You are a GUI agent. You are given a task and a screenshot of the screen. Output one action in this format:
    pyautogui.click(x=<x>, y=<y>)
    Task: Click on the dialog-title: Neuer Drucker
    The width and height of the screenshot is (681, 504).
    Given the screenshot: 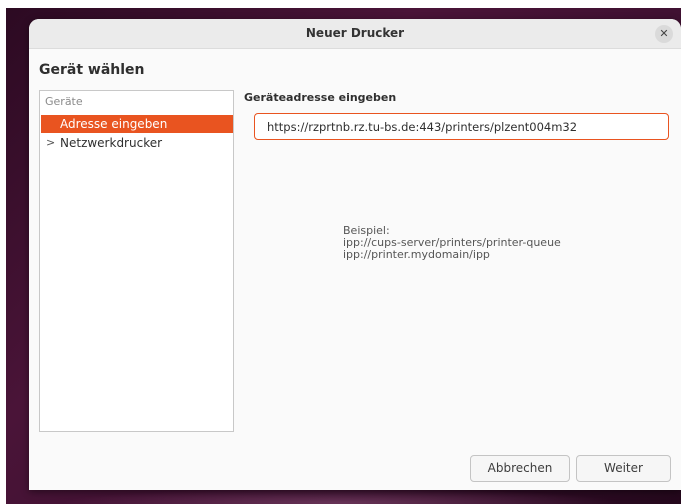 What is the action you would take?
    pyautogui.click(x=355, y=33)
    